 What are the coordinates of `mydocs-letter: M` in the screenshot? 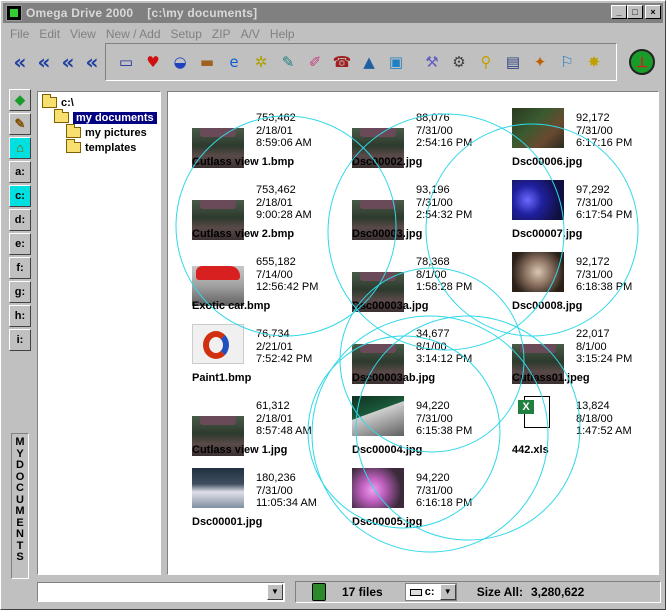 It's located at (20, 511).